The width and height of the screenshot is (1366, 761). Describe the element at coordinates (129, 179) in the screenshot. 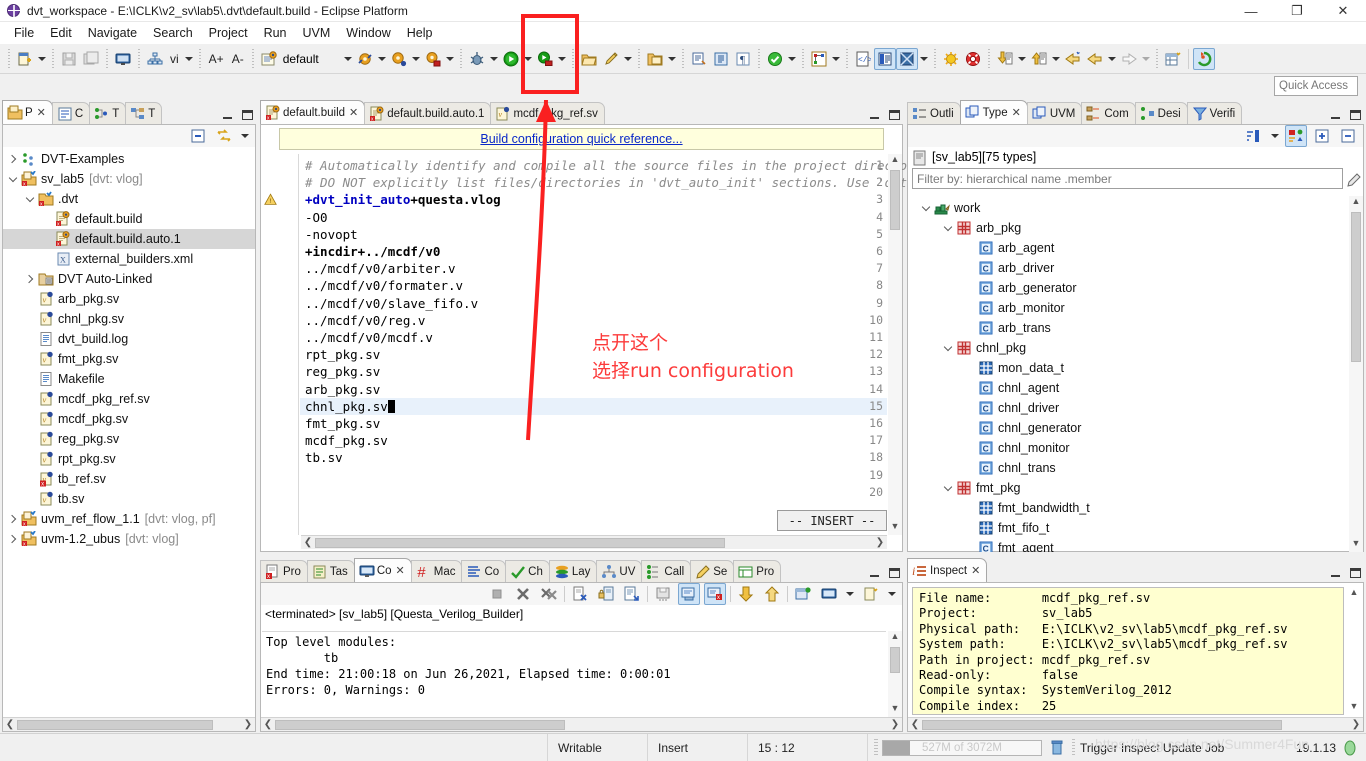

I see `tree-item-sv-lab5: x sv_lab5 [dvt: vlog]` at that location.